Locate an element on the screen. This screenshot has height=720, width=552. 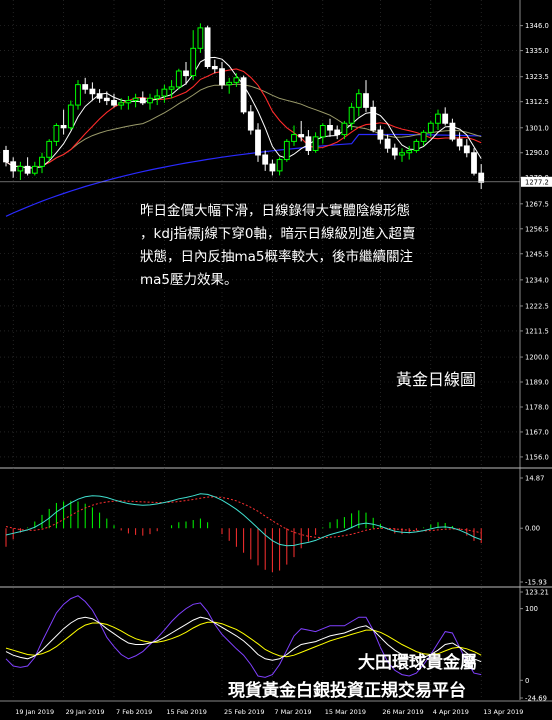
annotation-line-1: 昨日金價大幅下滑，日線錄得大實體陰線形態 is located at coordinates (275, 211).